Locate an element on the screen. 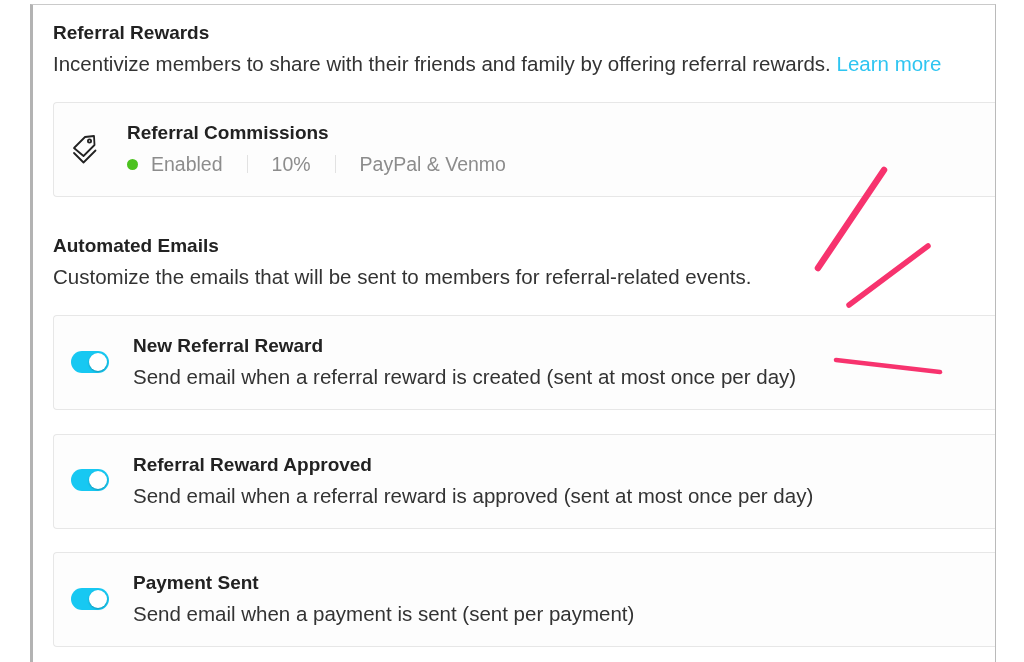 This screenshot has width=1024, height=662. email-description: Send email when a referral reward is created (sent at most once per day) is located at coordinates (465, 377).